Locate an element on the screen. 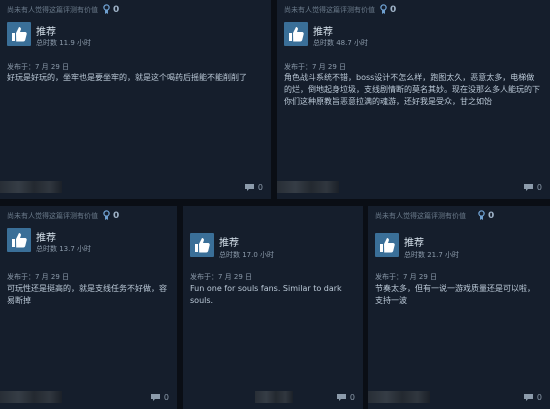 The image size is (550, 409). hours-played: 总时数 17.0 小时 is located at coordinates (247, 255).